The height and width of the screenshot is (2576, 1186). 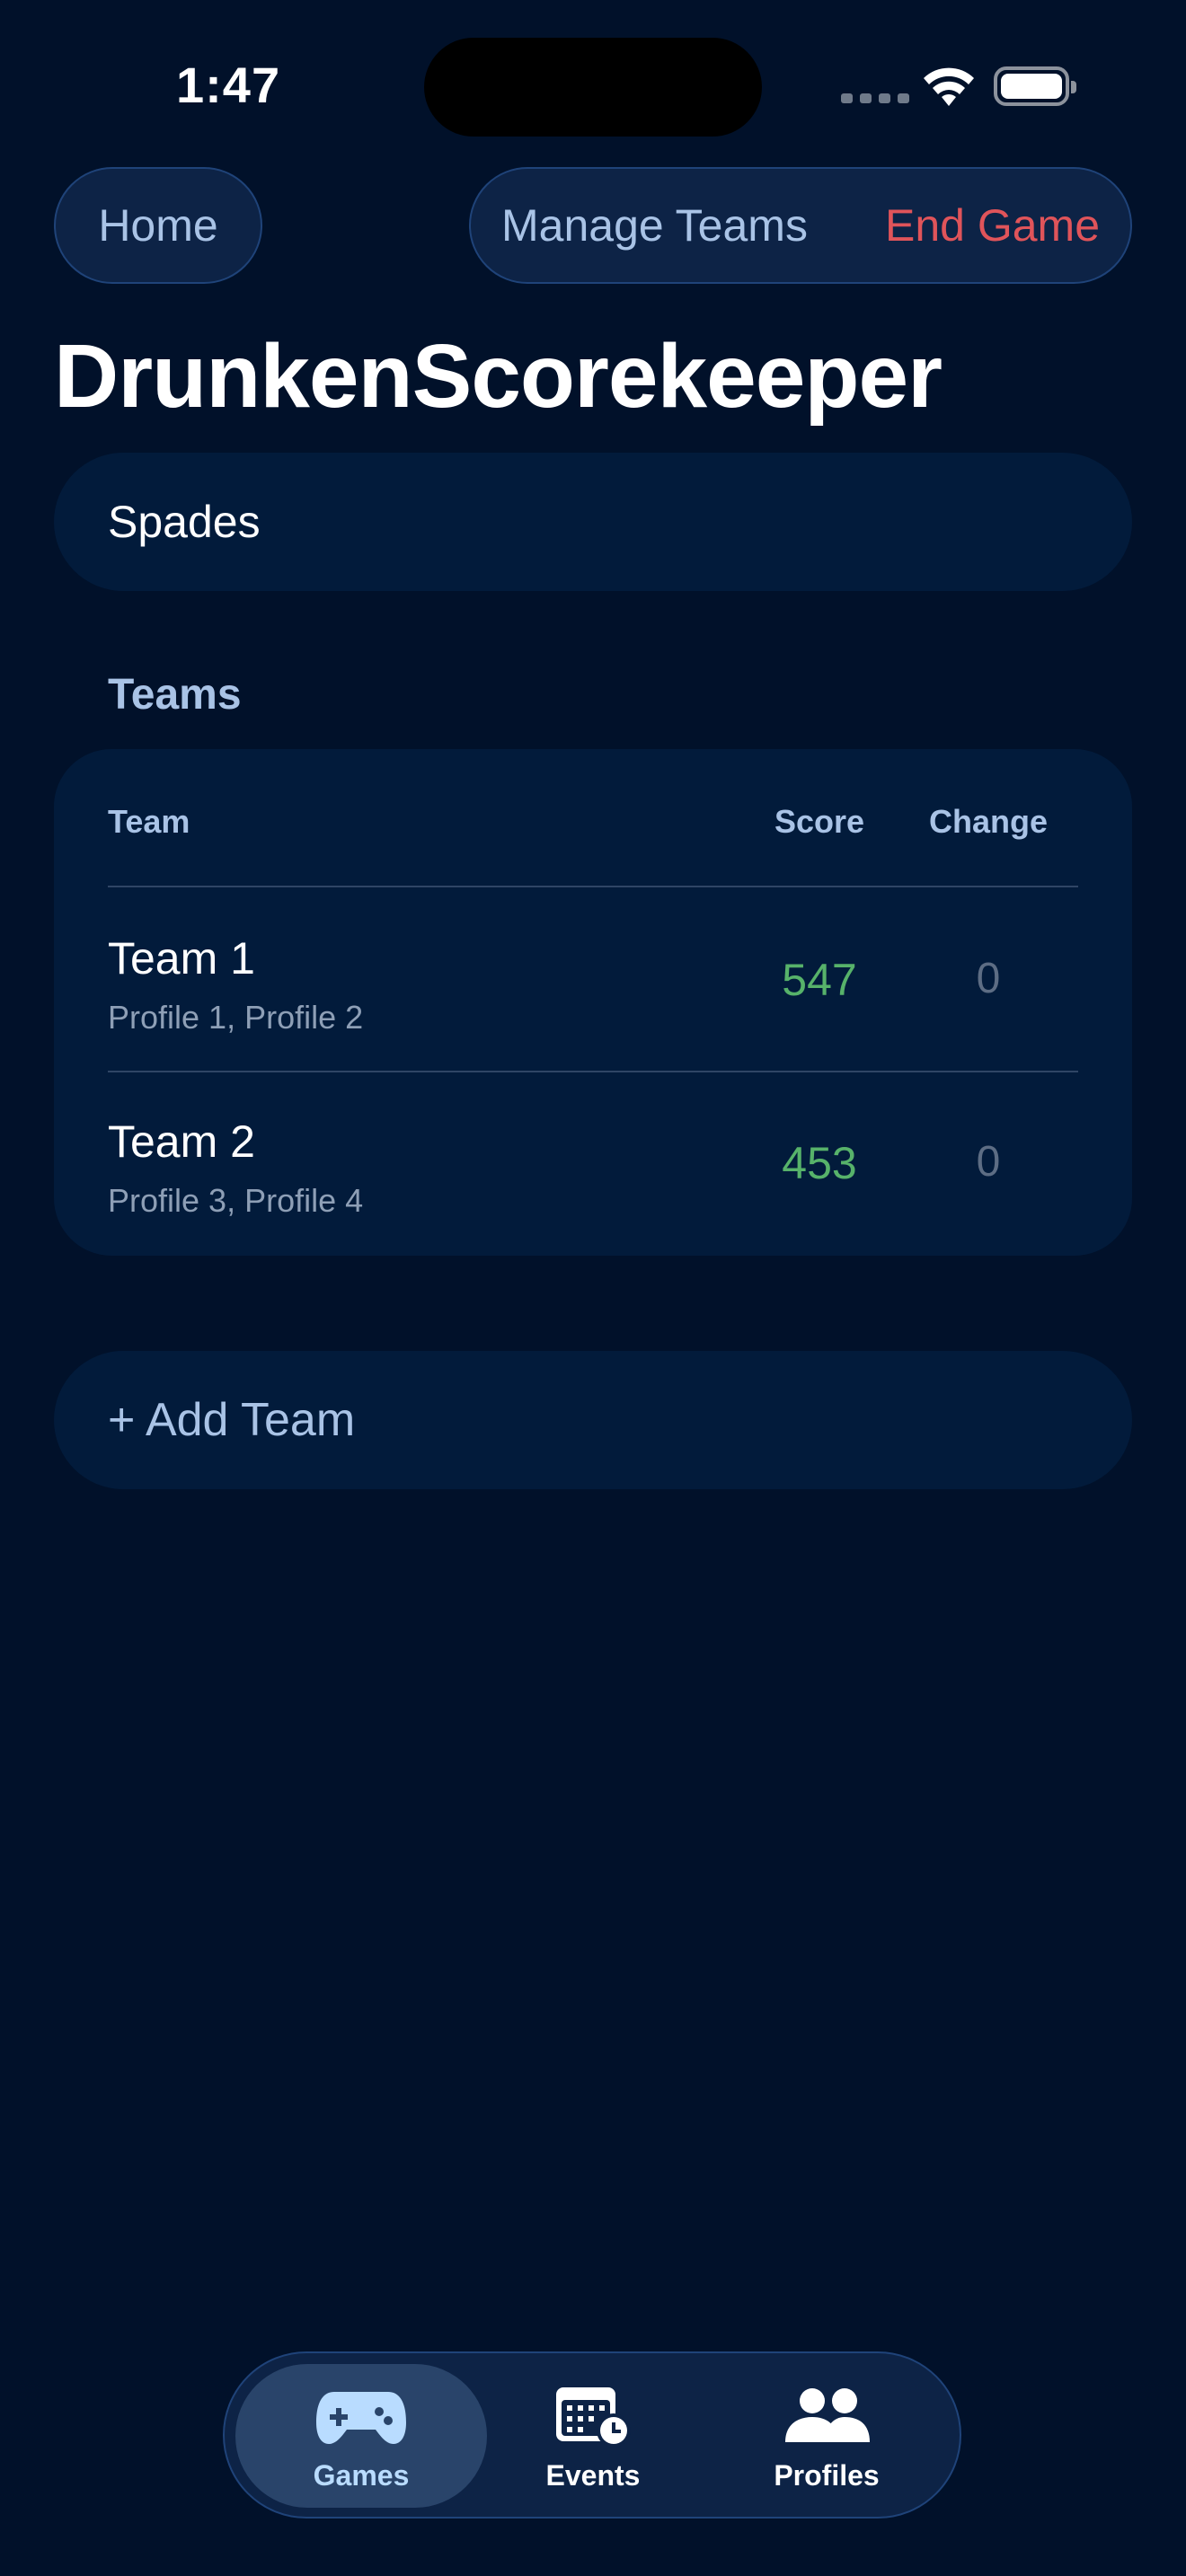 What do you see at coordinates (826, 2416) in the screenshot?
I see `people-icon` at bounding box center [826, 2416].